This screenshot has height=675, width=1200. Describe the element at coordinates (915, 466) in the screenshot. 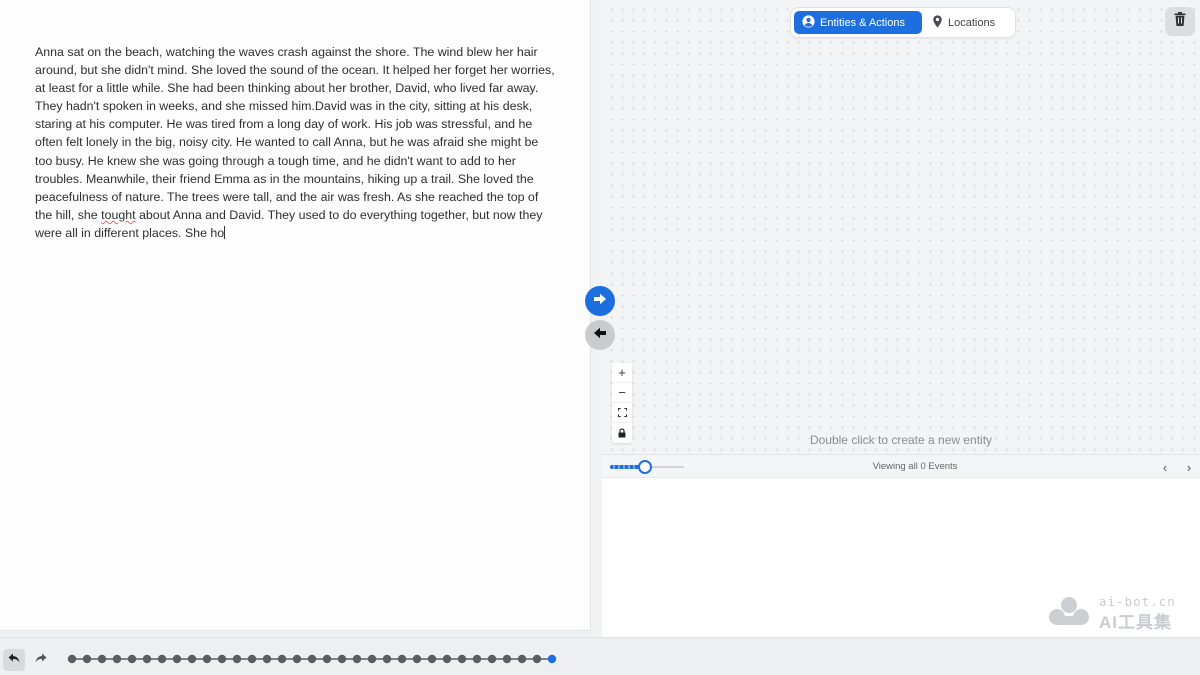

I see `timeline-status: Viewing all 0 Events` at that location.